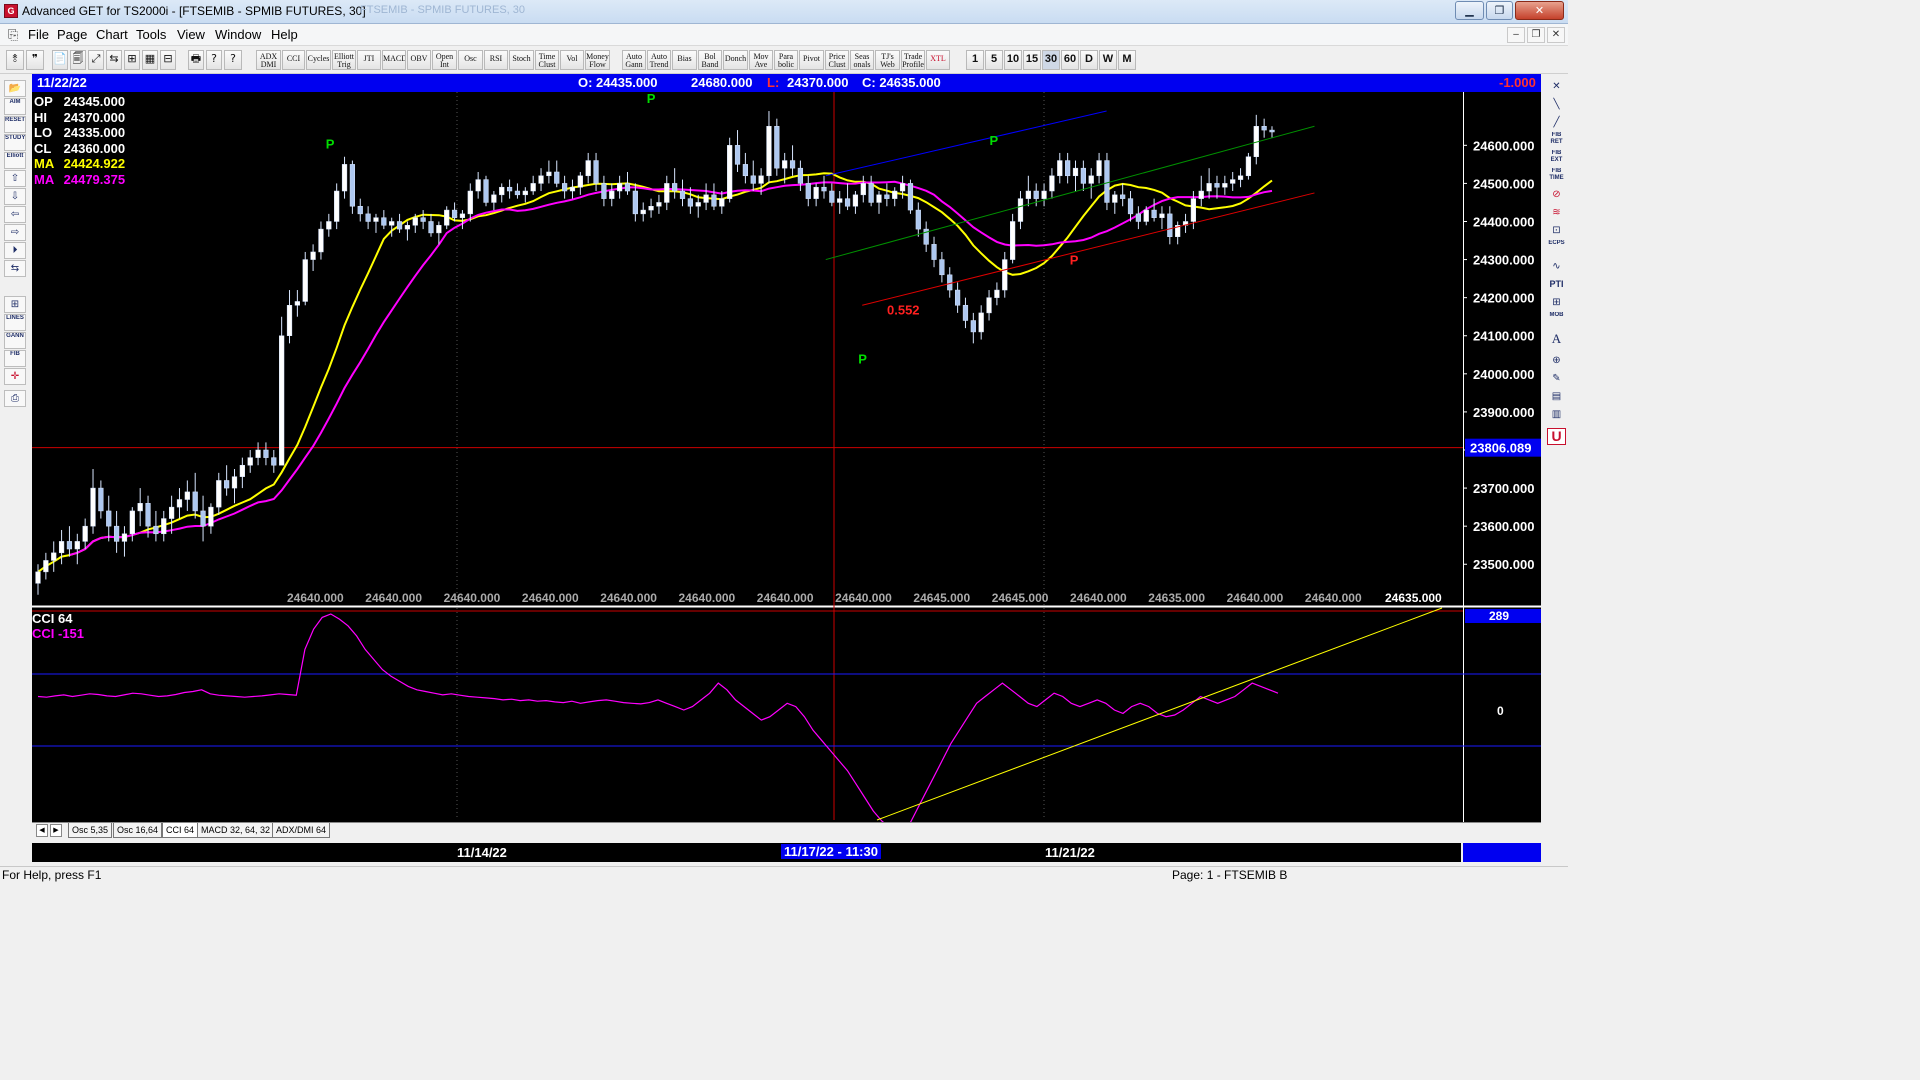 Image resolution: width=1920 pixels, height=1080 pixels. What do you see at coordinates (975, 60) in the screenshot?
I see `interval-1-button: 1` at bounding box center [975, 60].